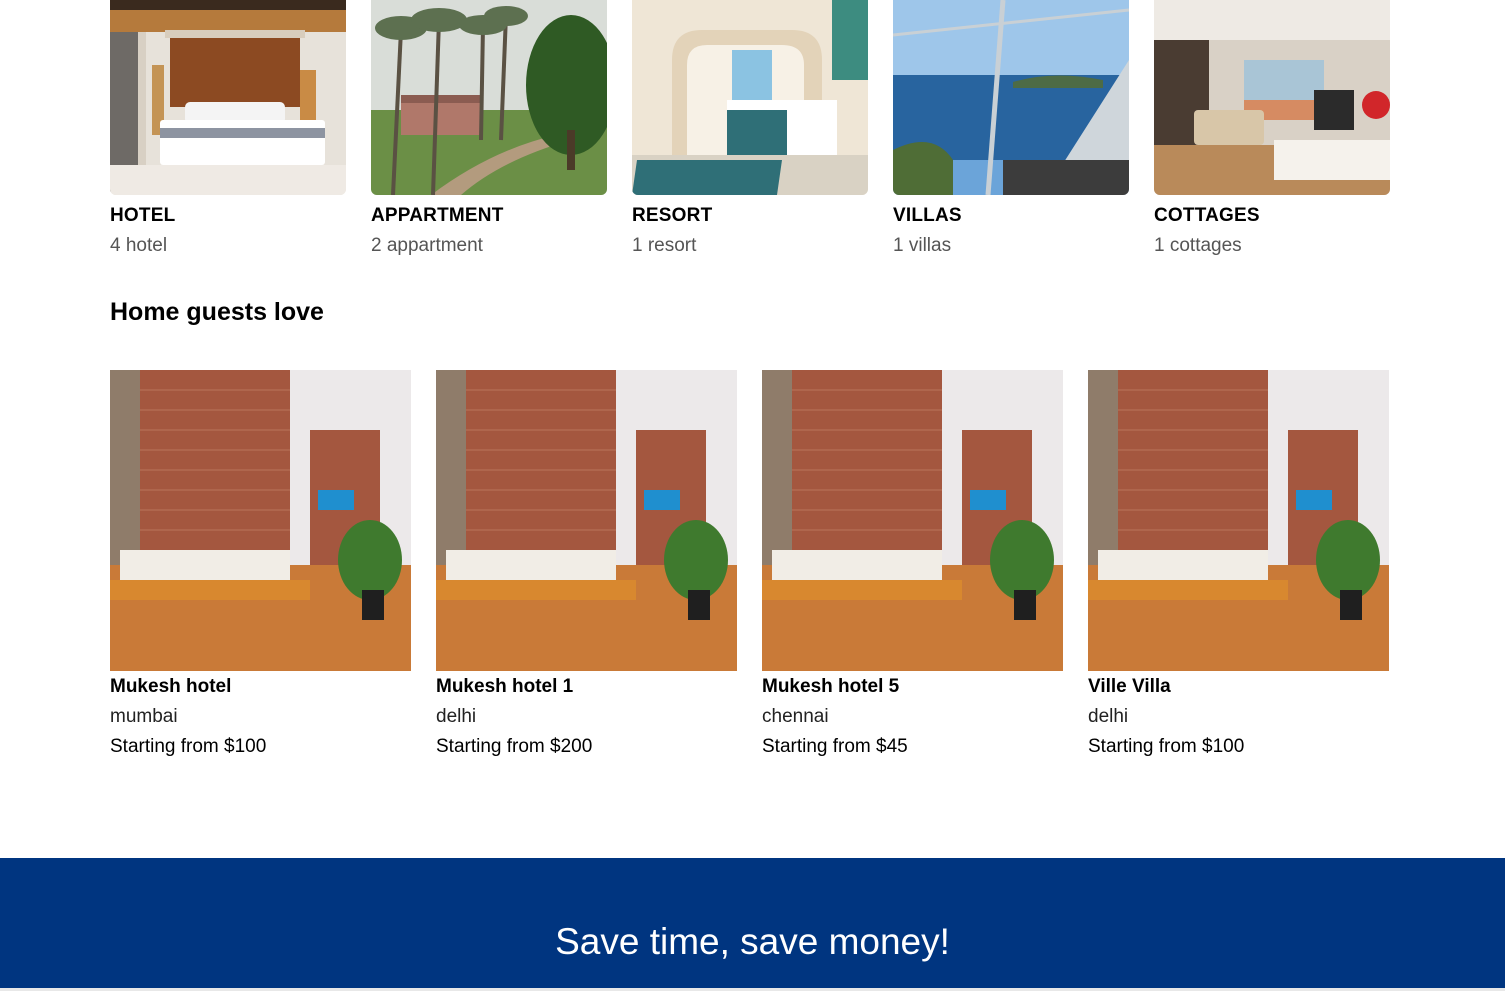 This screenshot has height=991, width=1505. I want to click on home-name: Mukesh hotel, so click(260, 687).